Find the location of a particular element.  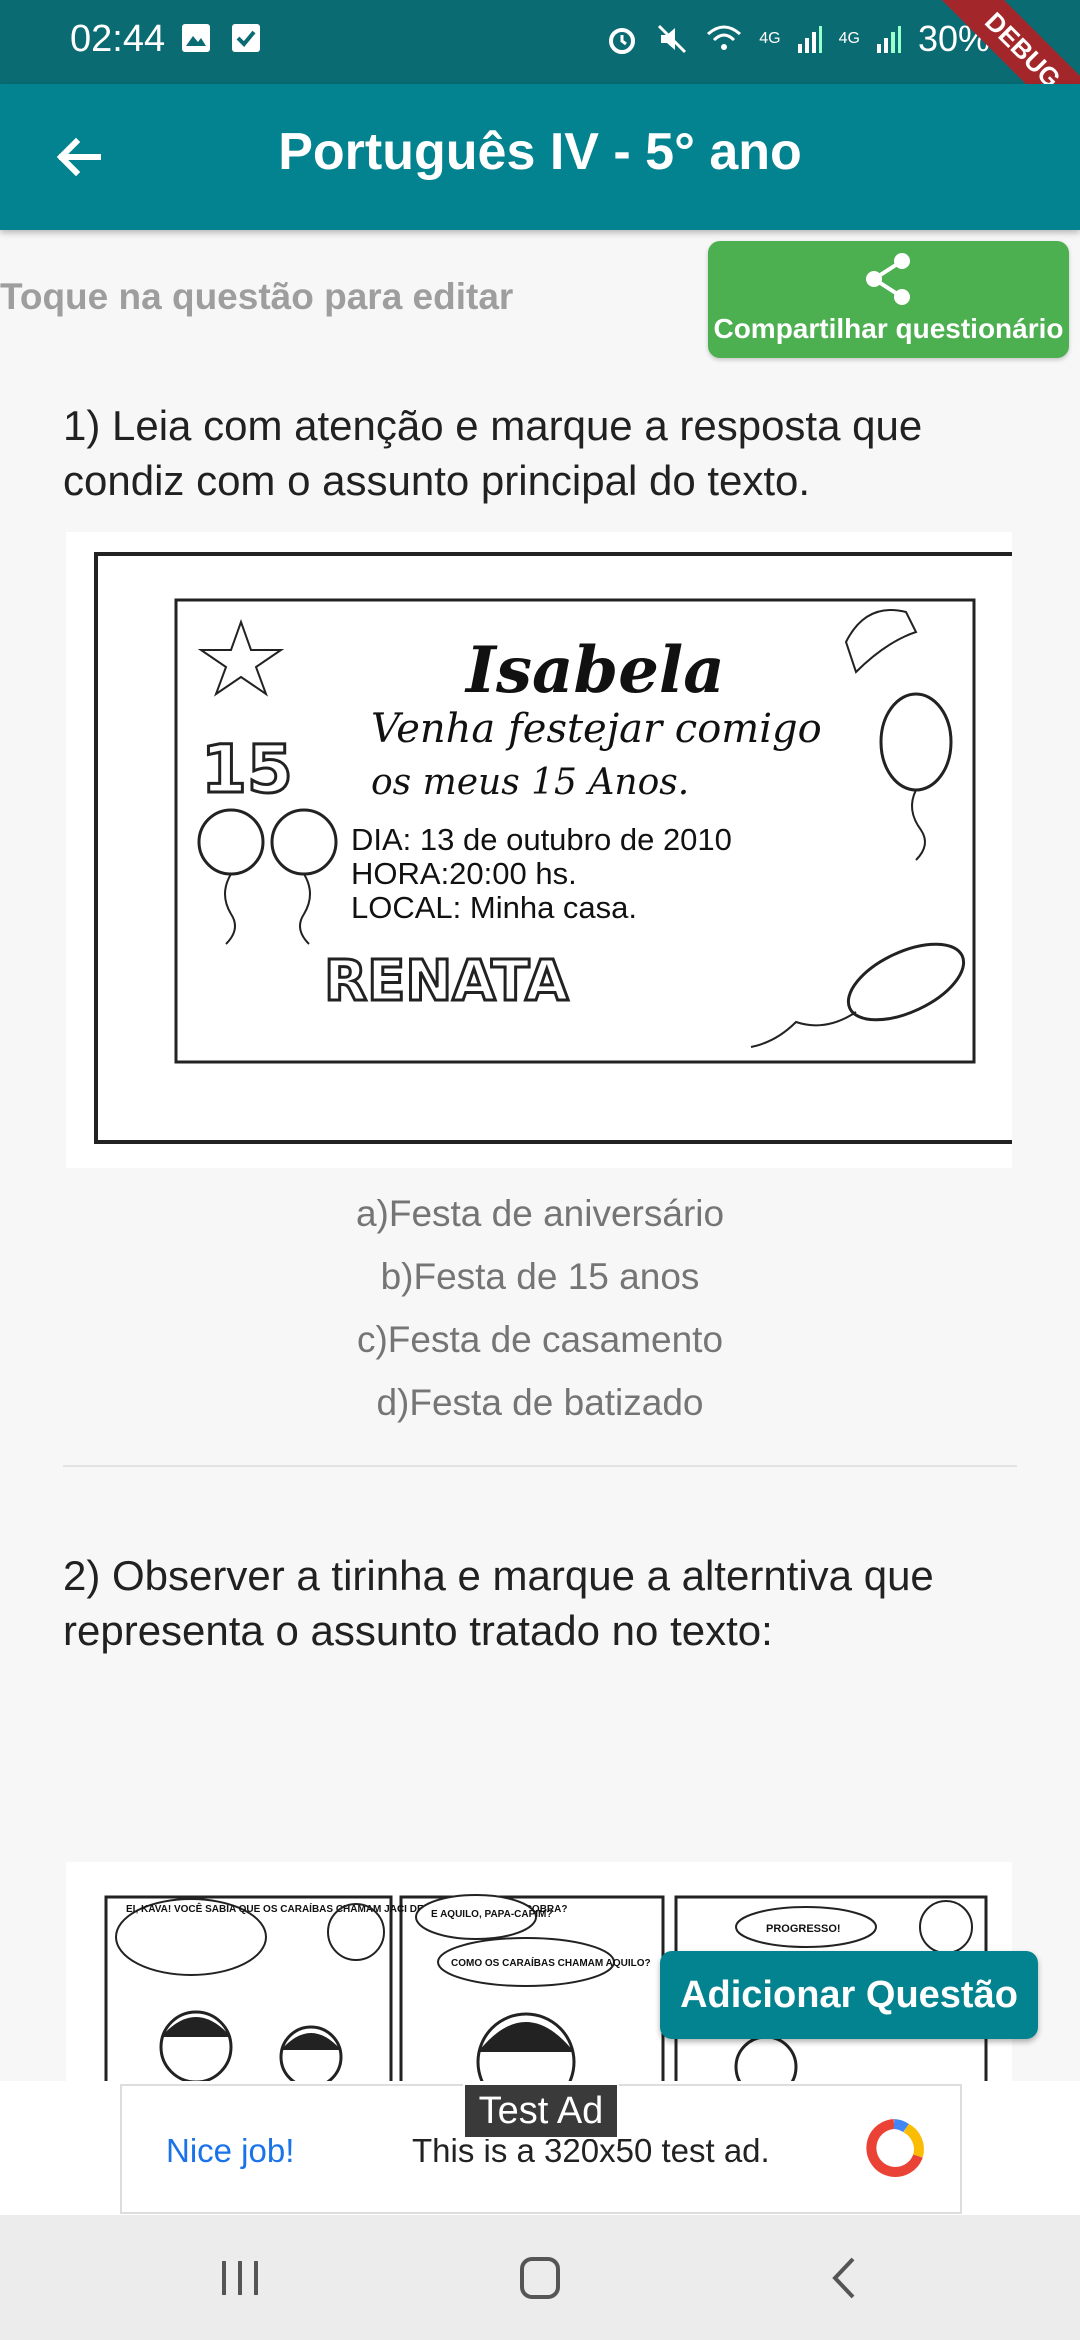

option-d: d)Festa de batizado is located at coordinates (540, 1403).